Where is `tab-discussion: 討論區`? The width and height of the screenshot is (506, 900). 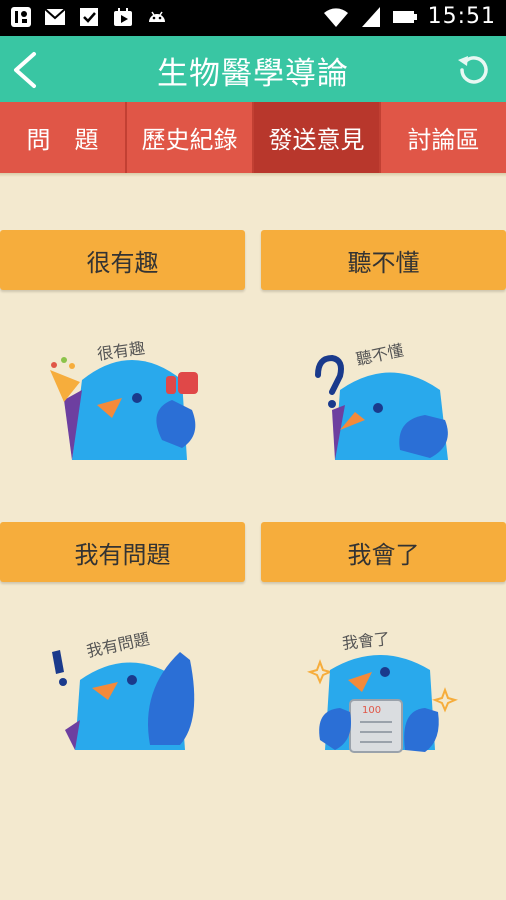
tab-discussion: 討論區 is located at coordinates (443, 137).